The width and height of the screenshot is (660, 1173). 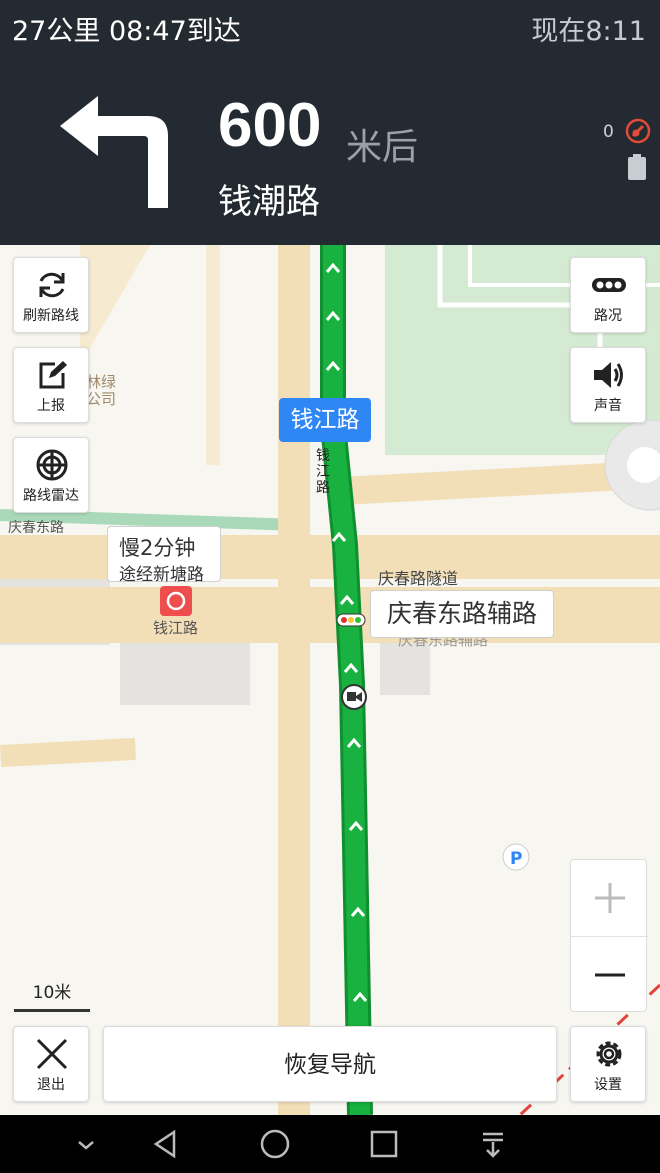 I want to click on gps-signal-icon, so click(x=638, y=131).